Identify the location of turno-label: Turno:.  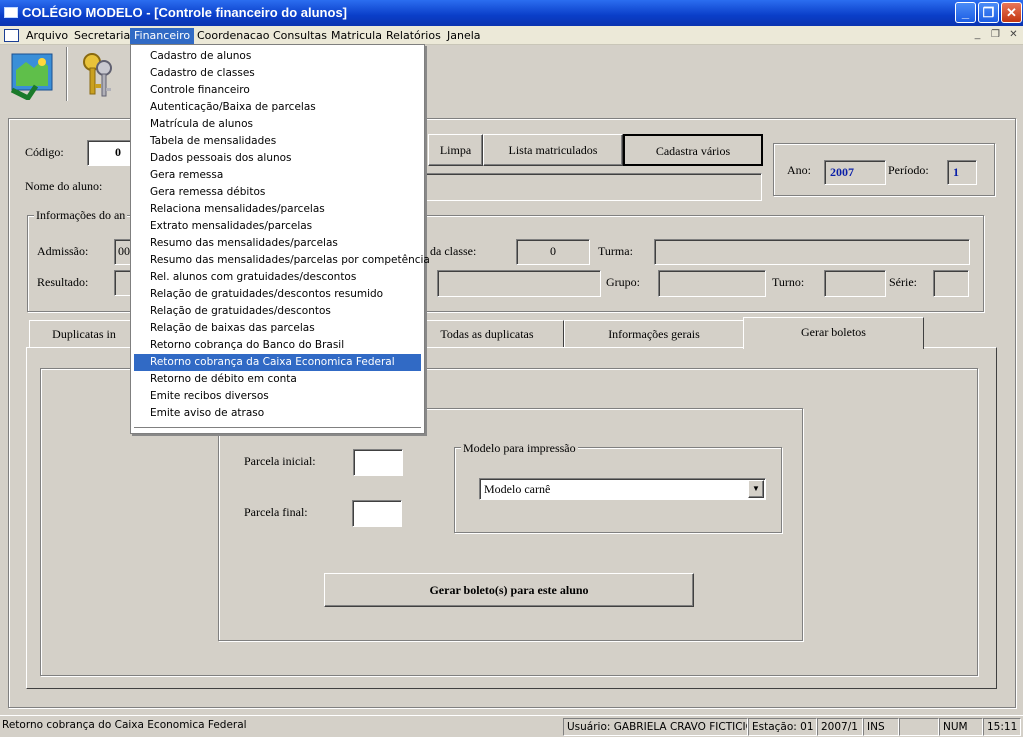
(788, 282).